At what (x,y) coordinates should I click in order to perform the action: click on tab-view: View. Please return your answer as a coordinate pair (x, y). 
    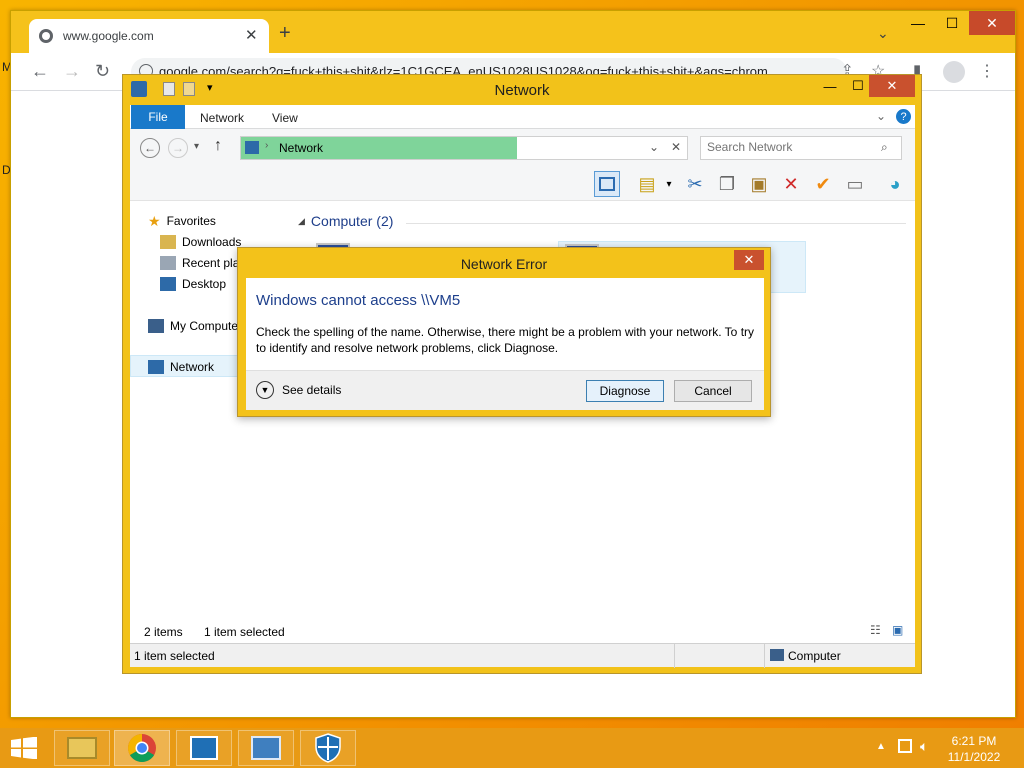
    Looking at the image, I should click on (285, 118).